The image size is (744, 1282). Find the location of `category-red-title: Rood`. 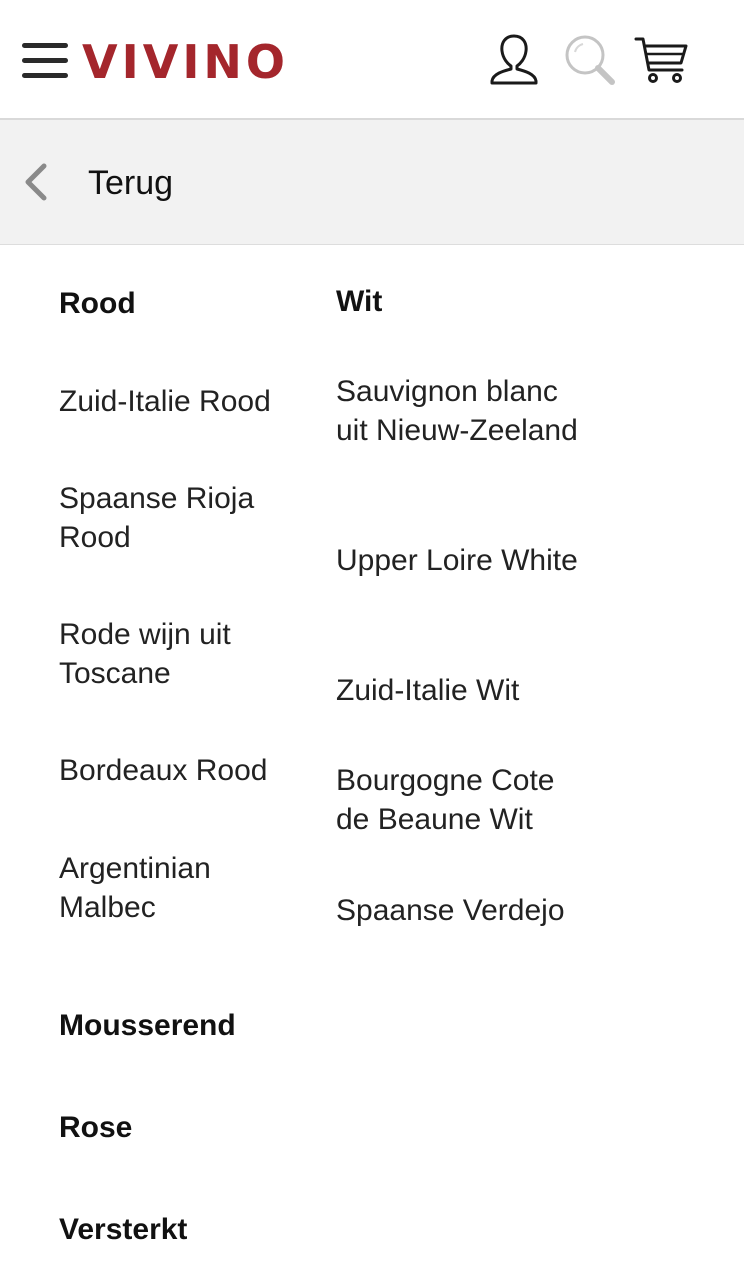

category-red-title: Rood is located at coordinates (179, 304).